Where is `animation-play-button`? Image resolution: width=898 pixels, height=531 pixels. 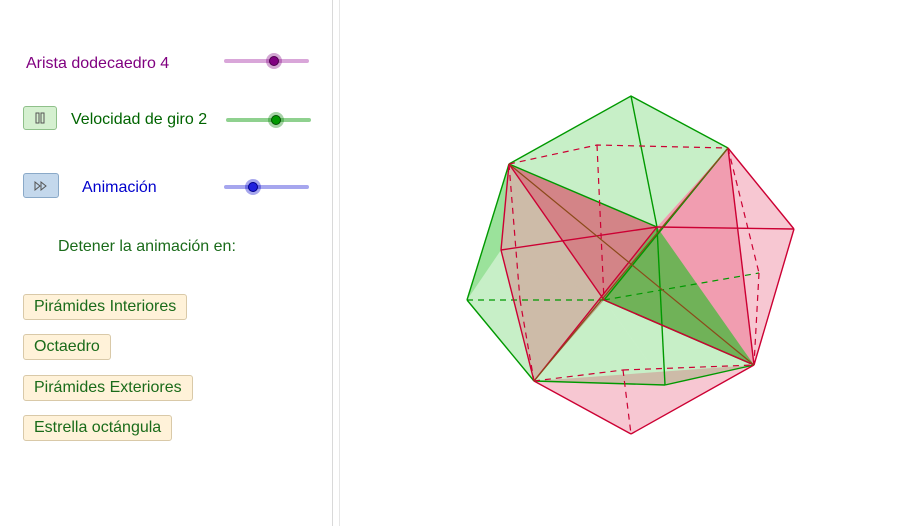 animation-play-button is located at coordinates (41, 185).